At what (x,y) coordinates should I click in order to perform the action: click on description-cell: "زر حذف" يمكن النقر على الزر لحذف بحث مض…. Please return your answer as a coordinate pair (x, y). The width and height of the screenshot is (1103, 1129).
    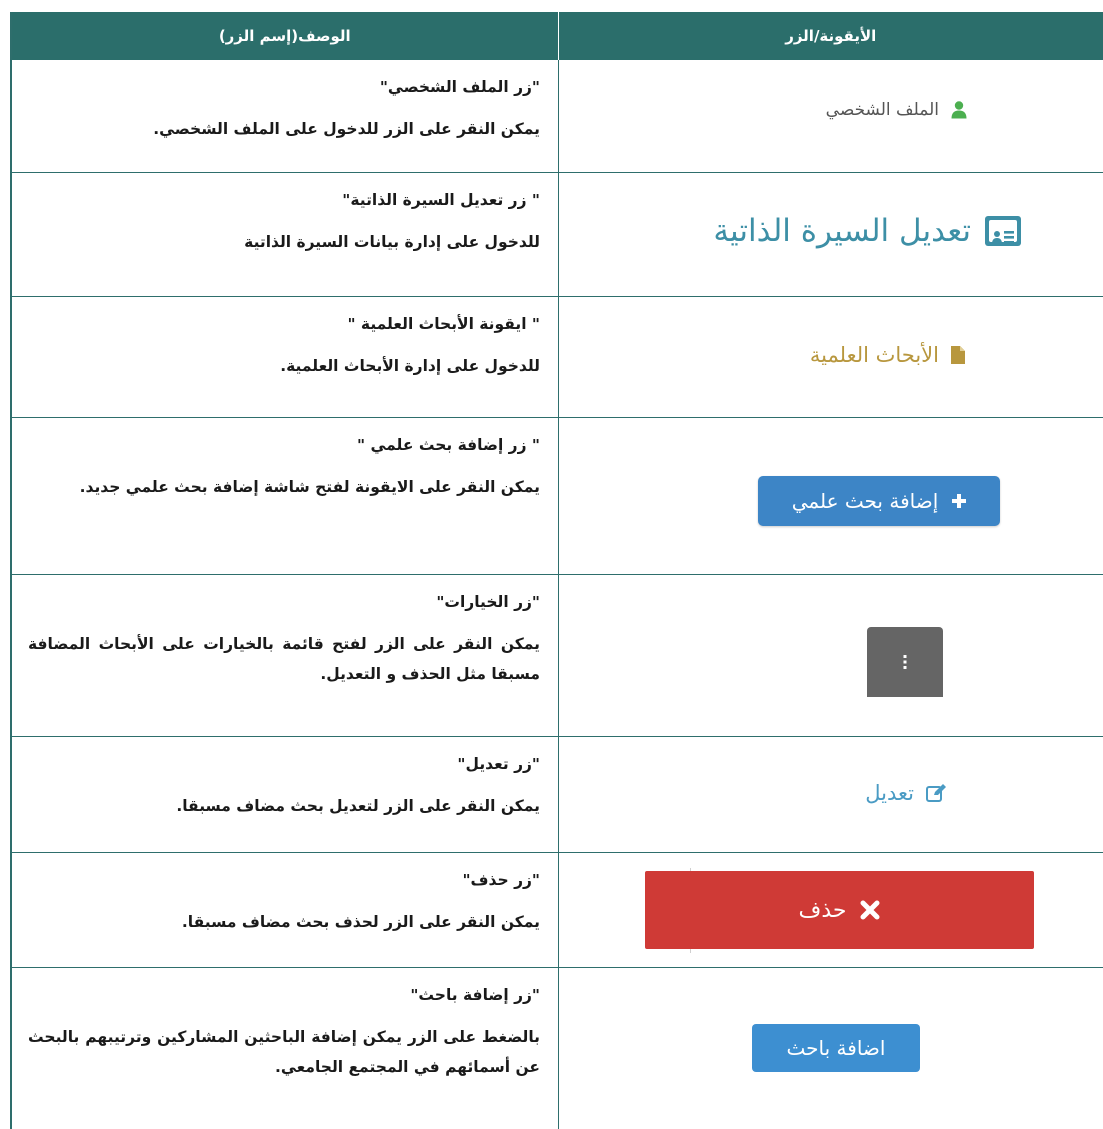
    Looking at the image, I should click on (285, 910).